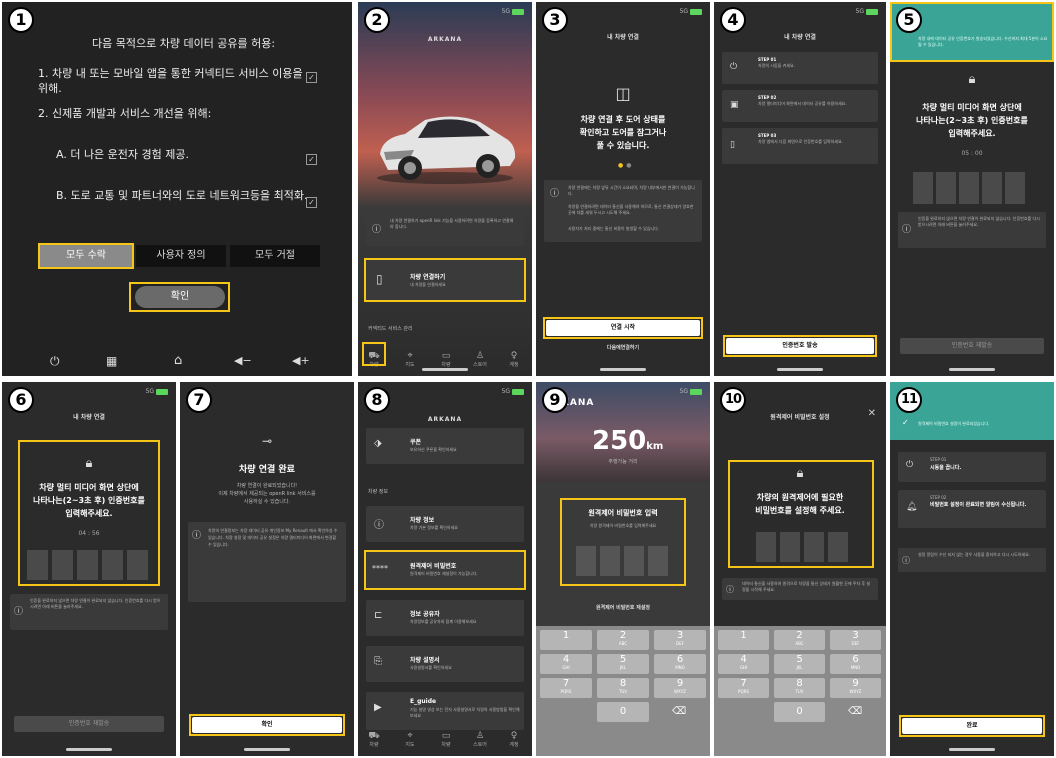  Describe the element at coordinates (445, 618) in the screenshot. I see `share-item: ⊏ 정보 공유자 차량정보를 공유자와 함께 이용해보세요` at that location.